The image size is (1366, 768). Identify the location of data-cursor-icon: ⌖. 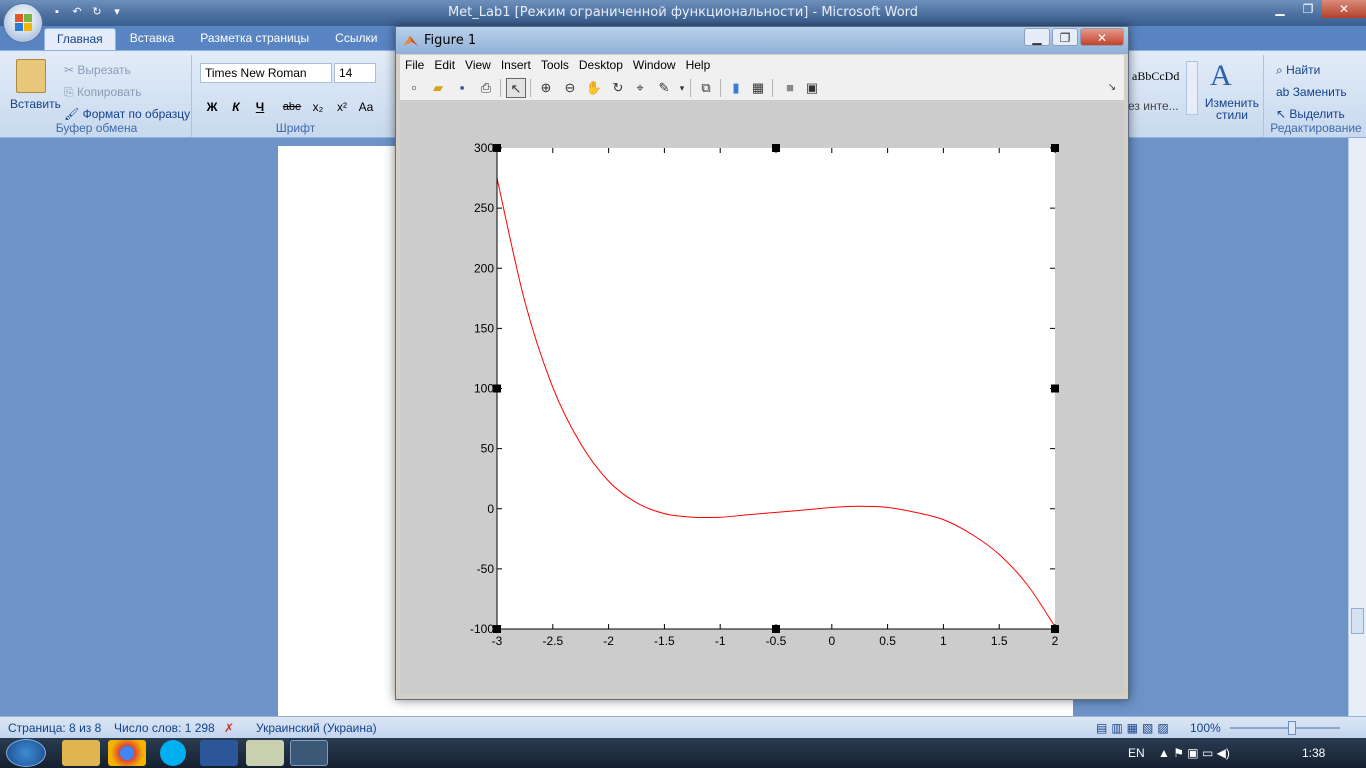
(640, 88).